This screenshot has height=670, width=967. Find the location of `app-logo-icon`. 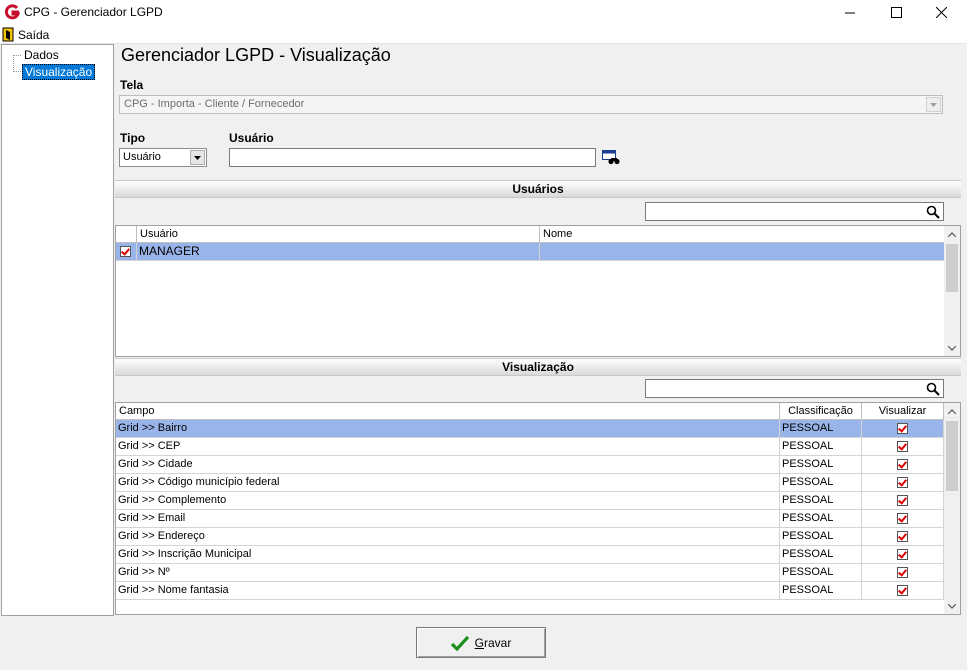

app-logo-icon is located at coordinates (12, 12).